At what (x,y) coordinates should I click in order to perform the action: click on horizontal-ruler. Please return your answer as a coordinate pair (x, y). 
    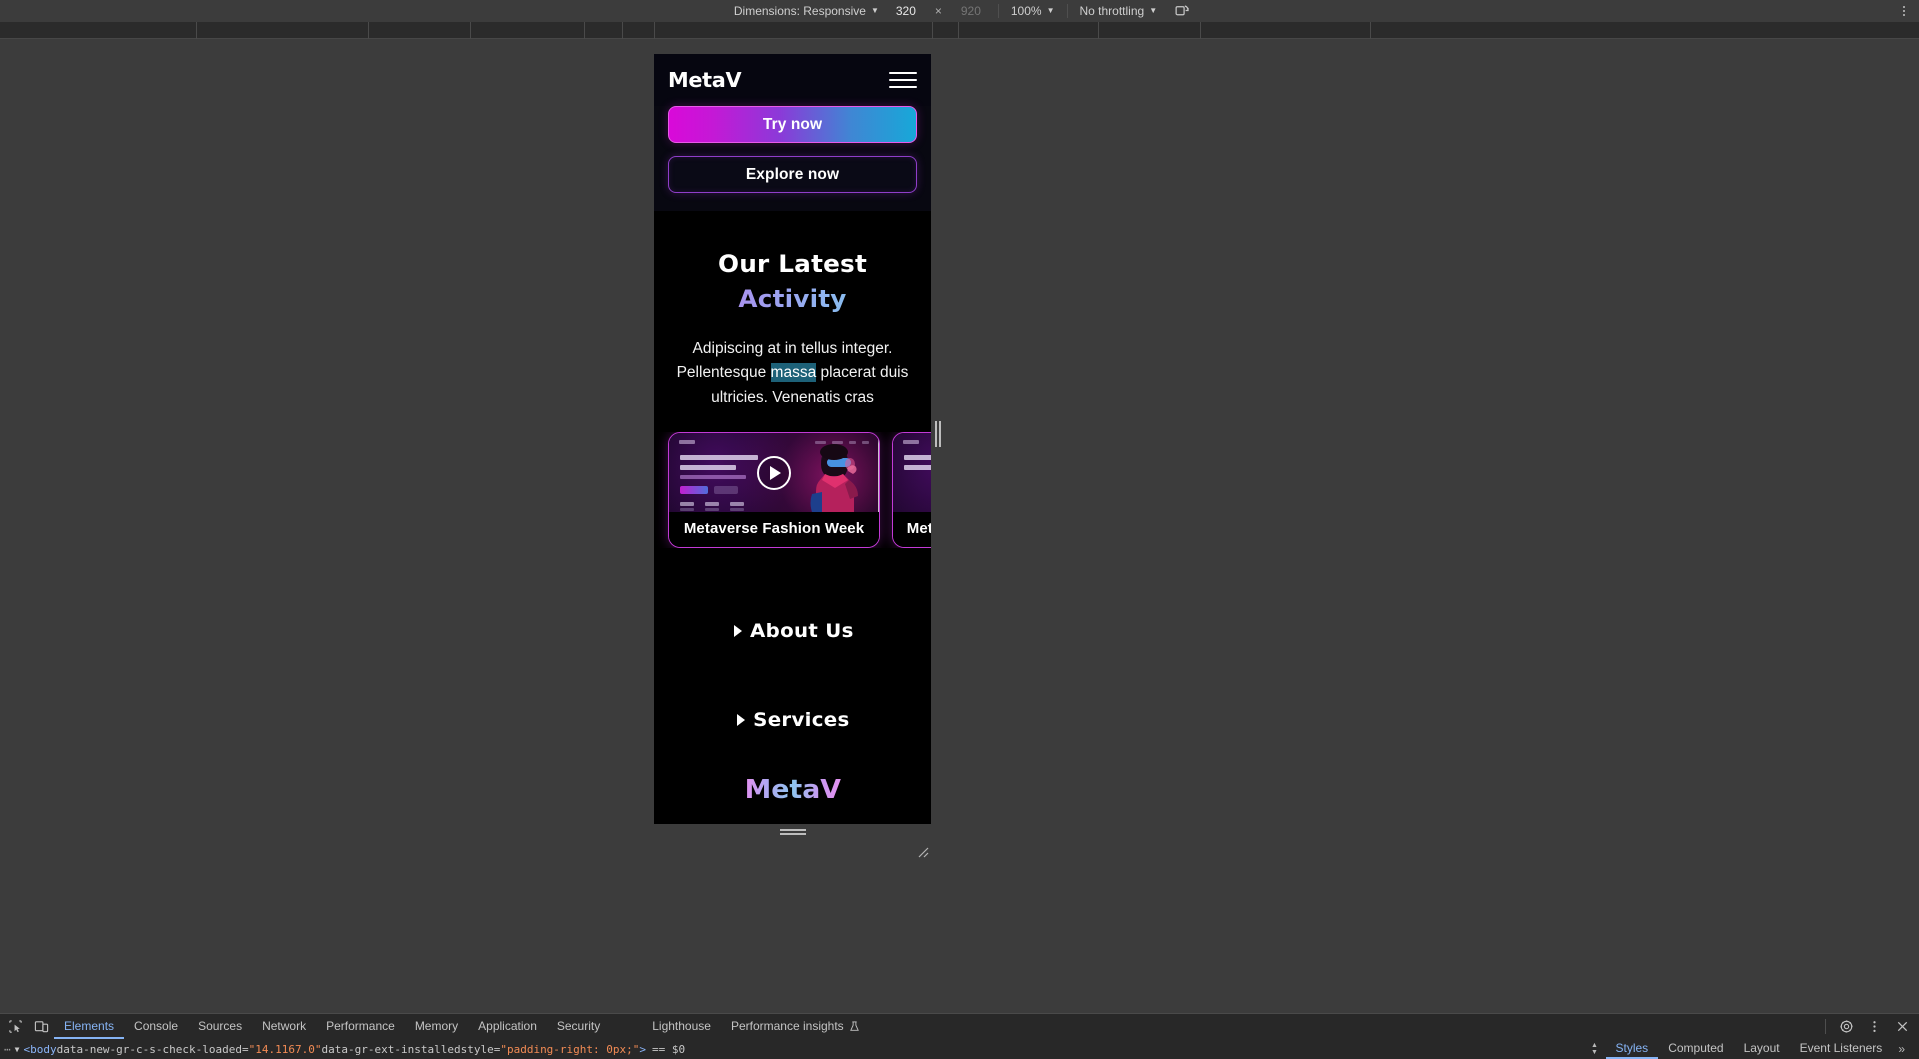
    Looking at the image, I should click on (959, 30).